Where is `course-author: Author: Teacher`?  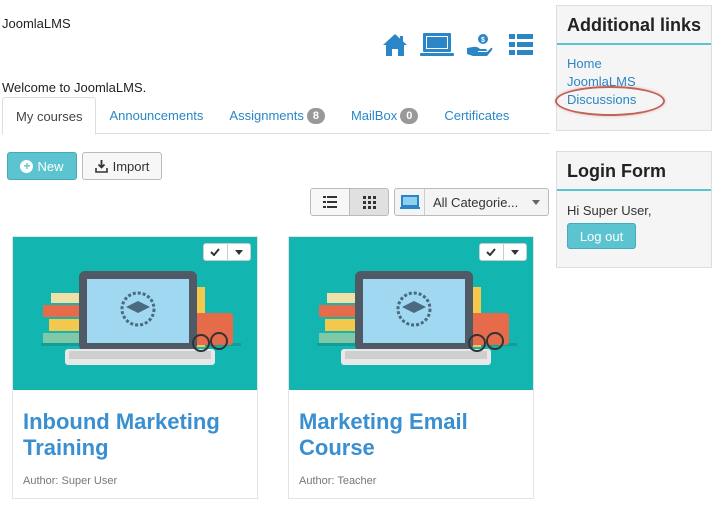 course-author: Author: Teacher is located at coordinates (338, 481).